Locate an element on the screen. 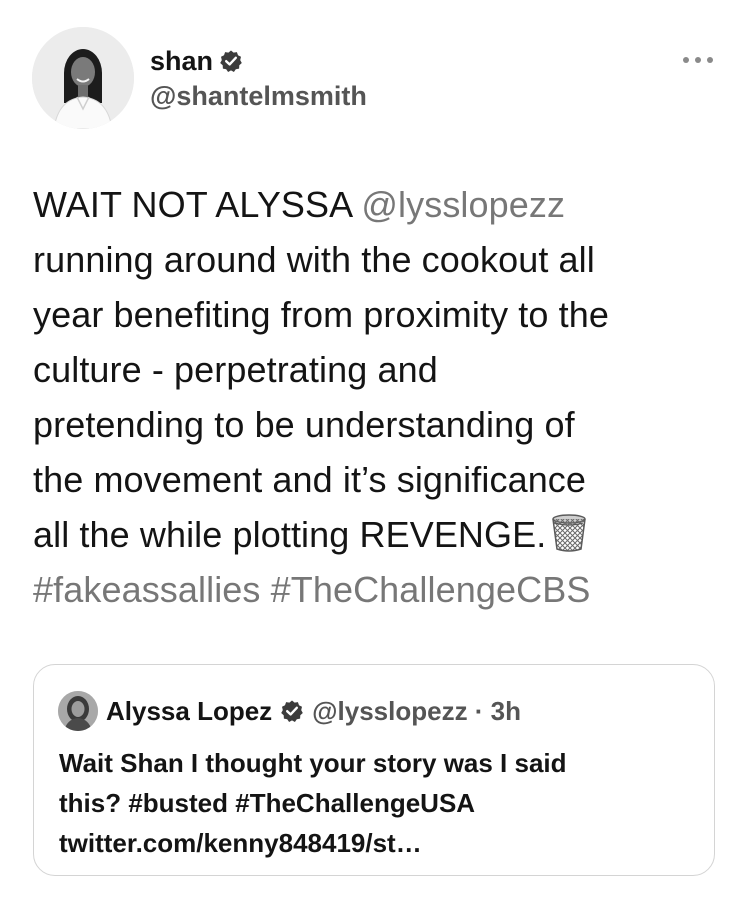 The width and height of the screenshot is (750, 902). display-name-row: shan is located at coordinates (258, 61).